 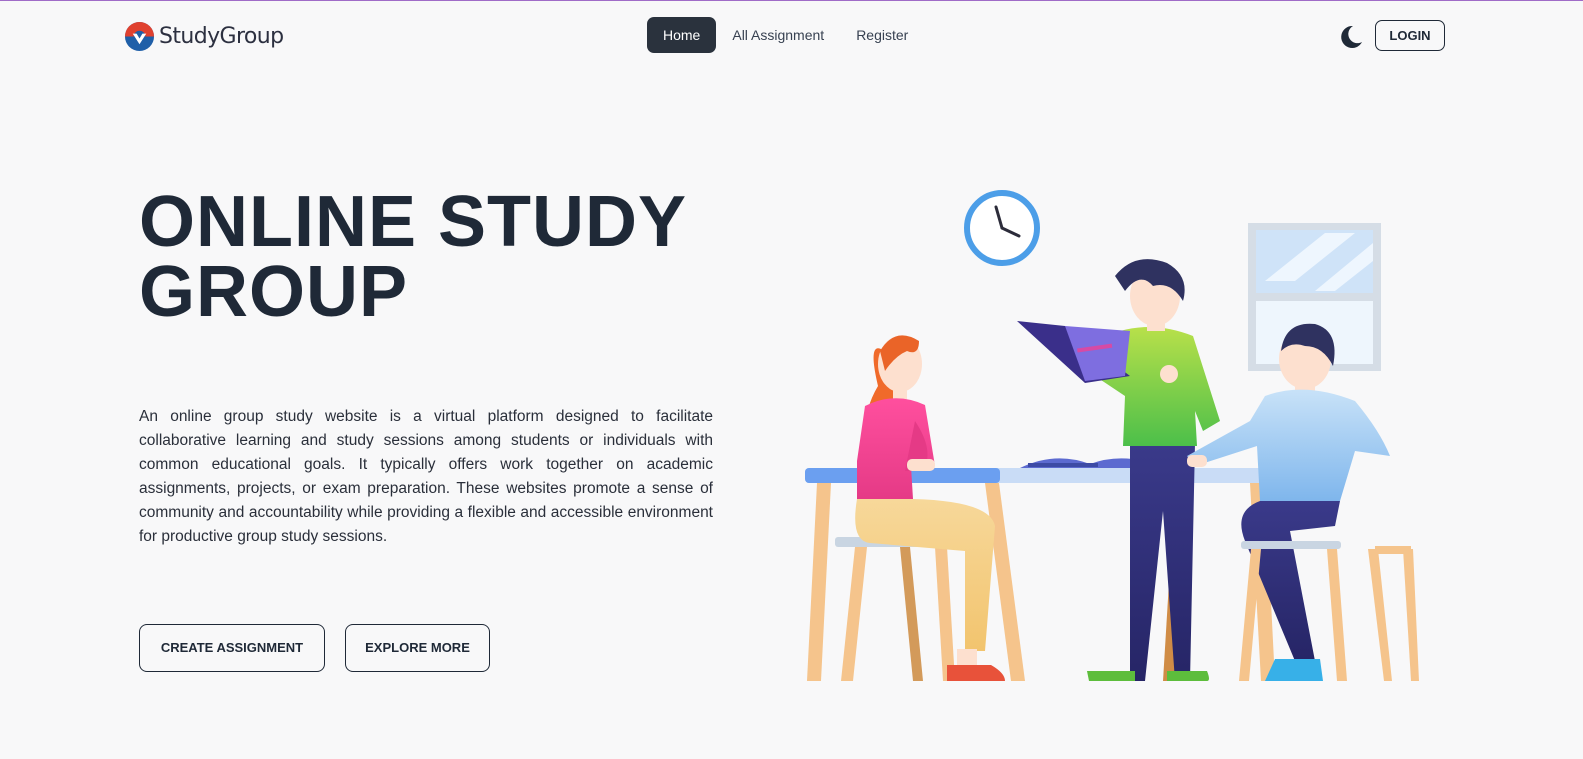 What do you see at coordinates (1002, 228) in the screenshot?
I see `clock-icon` at bounding box center [1002, 228].